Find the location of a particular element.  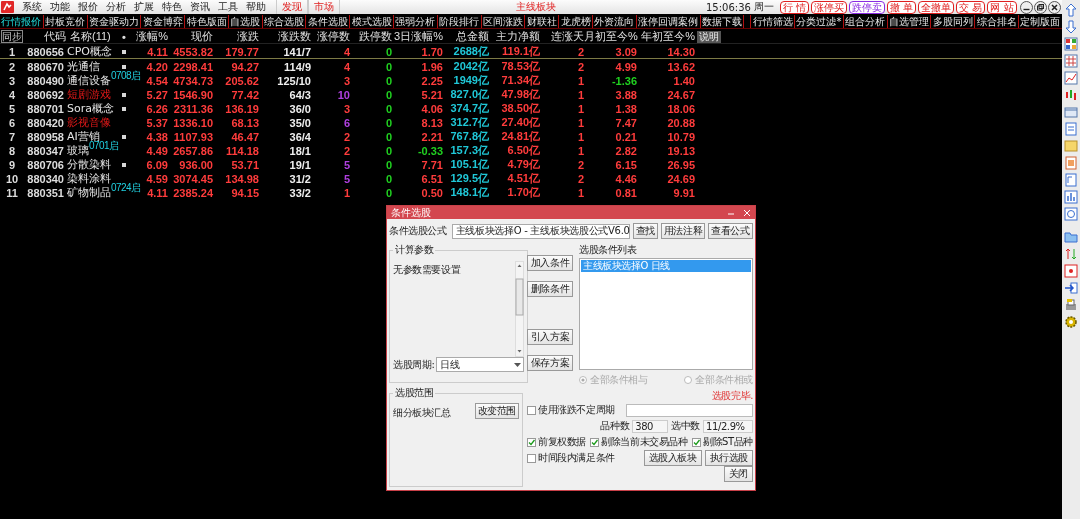

button: 关闭 is located at coordinates (738, 474).